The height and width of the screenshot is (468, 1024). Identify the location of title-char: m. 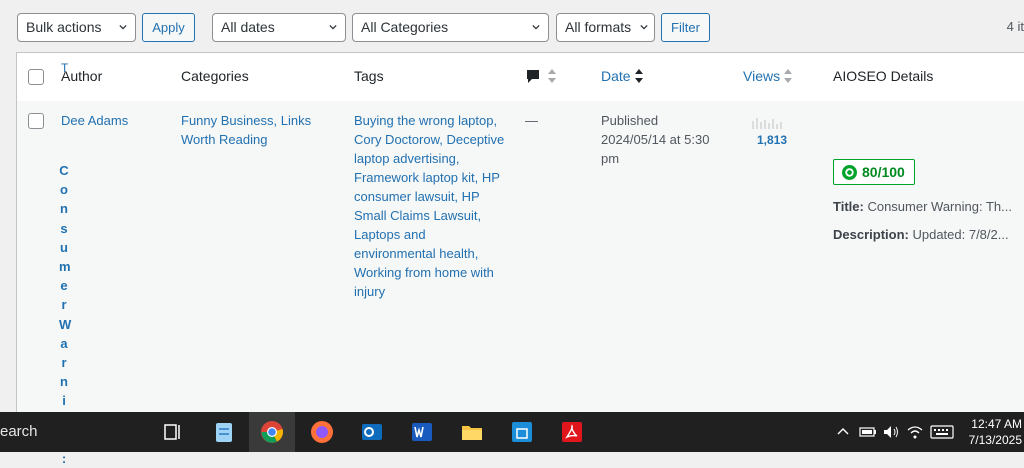
(65, 267).